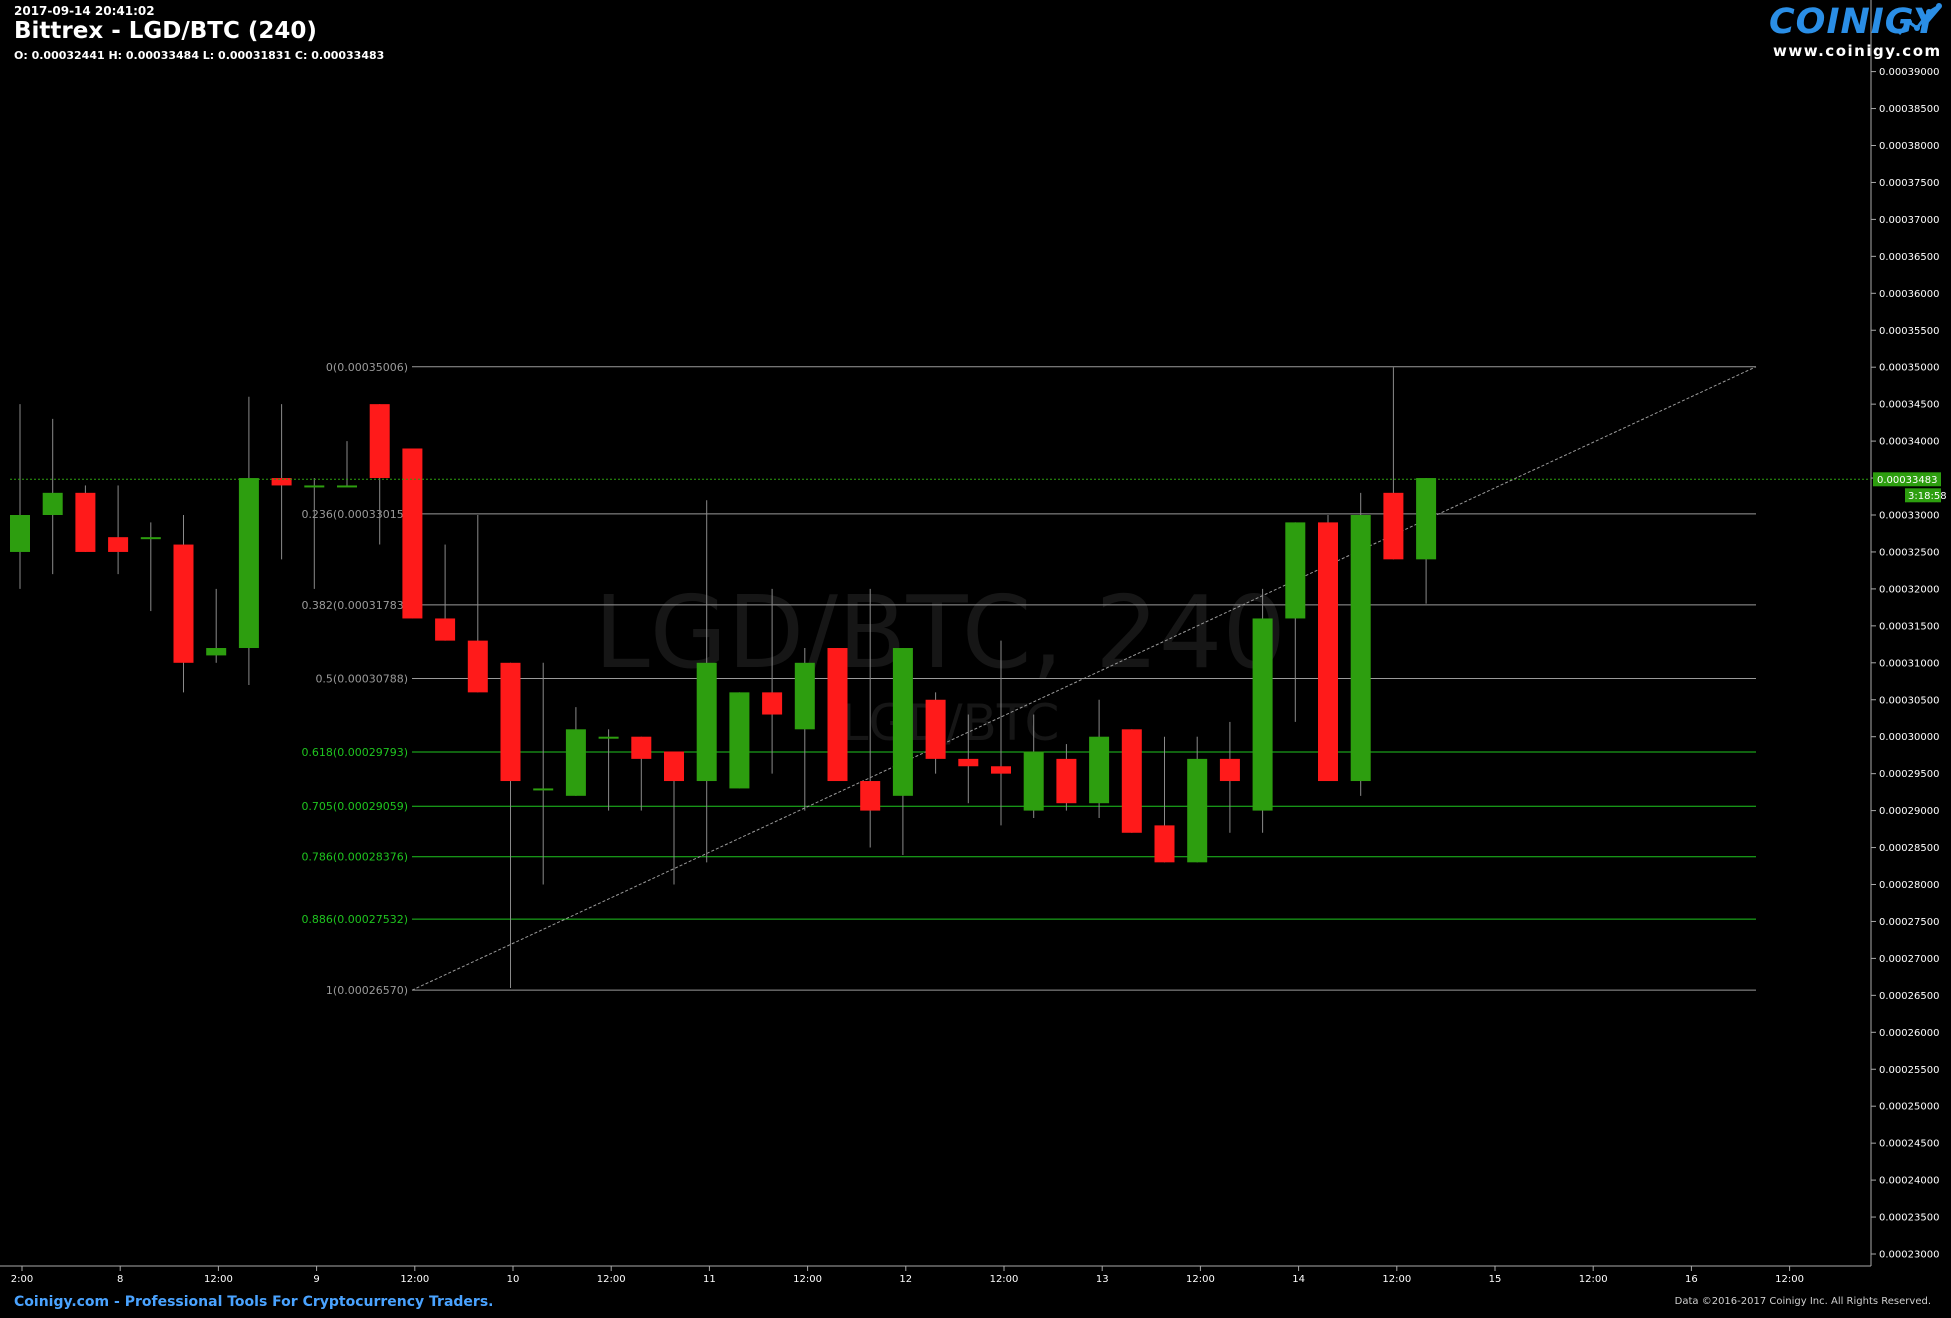  What do you see at coordinates (1909, 331) in the screenshot?
I see `y-tick-label: 0.00035500` at bounding box center [1909, 331].